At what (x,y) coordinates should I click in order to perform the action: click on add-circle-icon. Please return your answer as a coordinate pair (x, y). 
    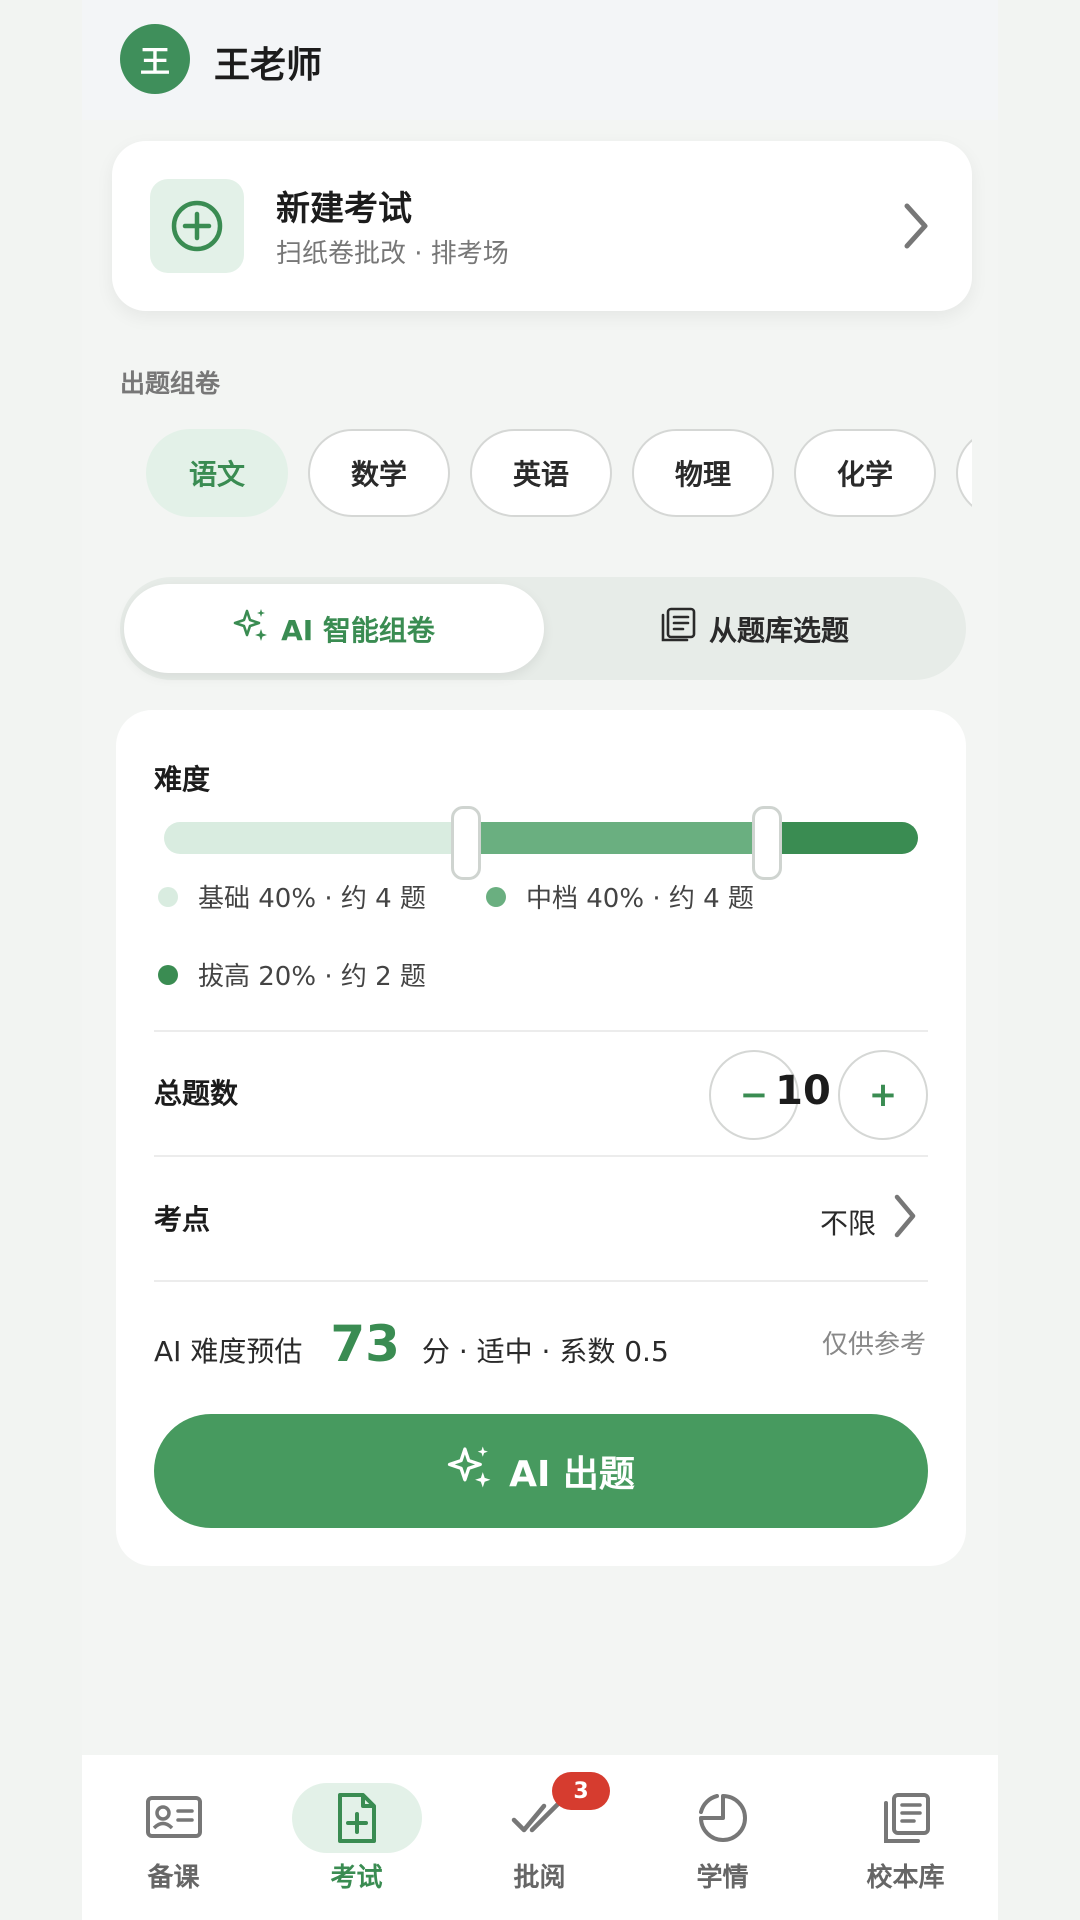
    Looking at the image, I should click on (197, 226).